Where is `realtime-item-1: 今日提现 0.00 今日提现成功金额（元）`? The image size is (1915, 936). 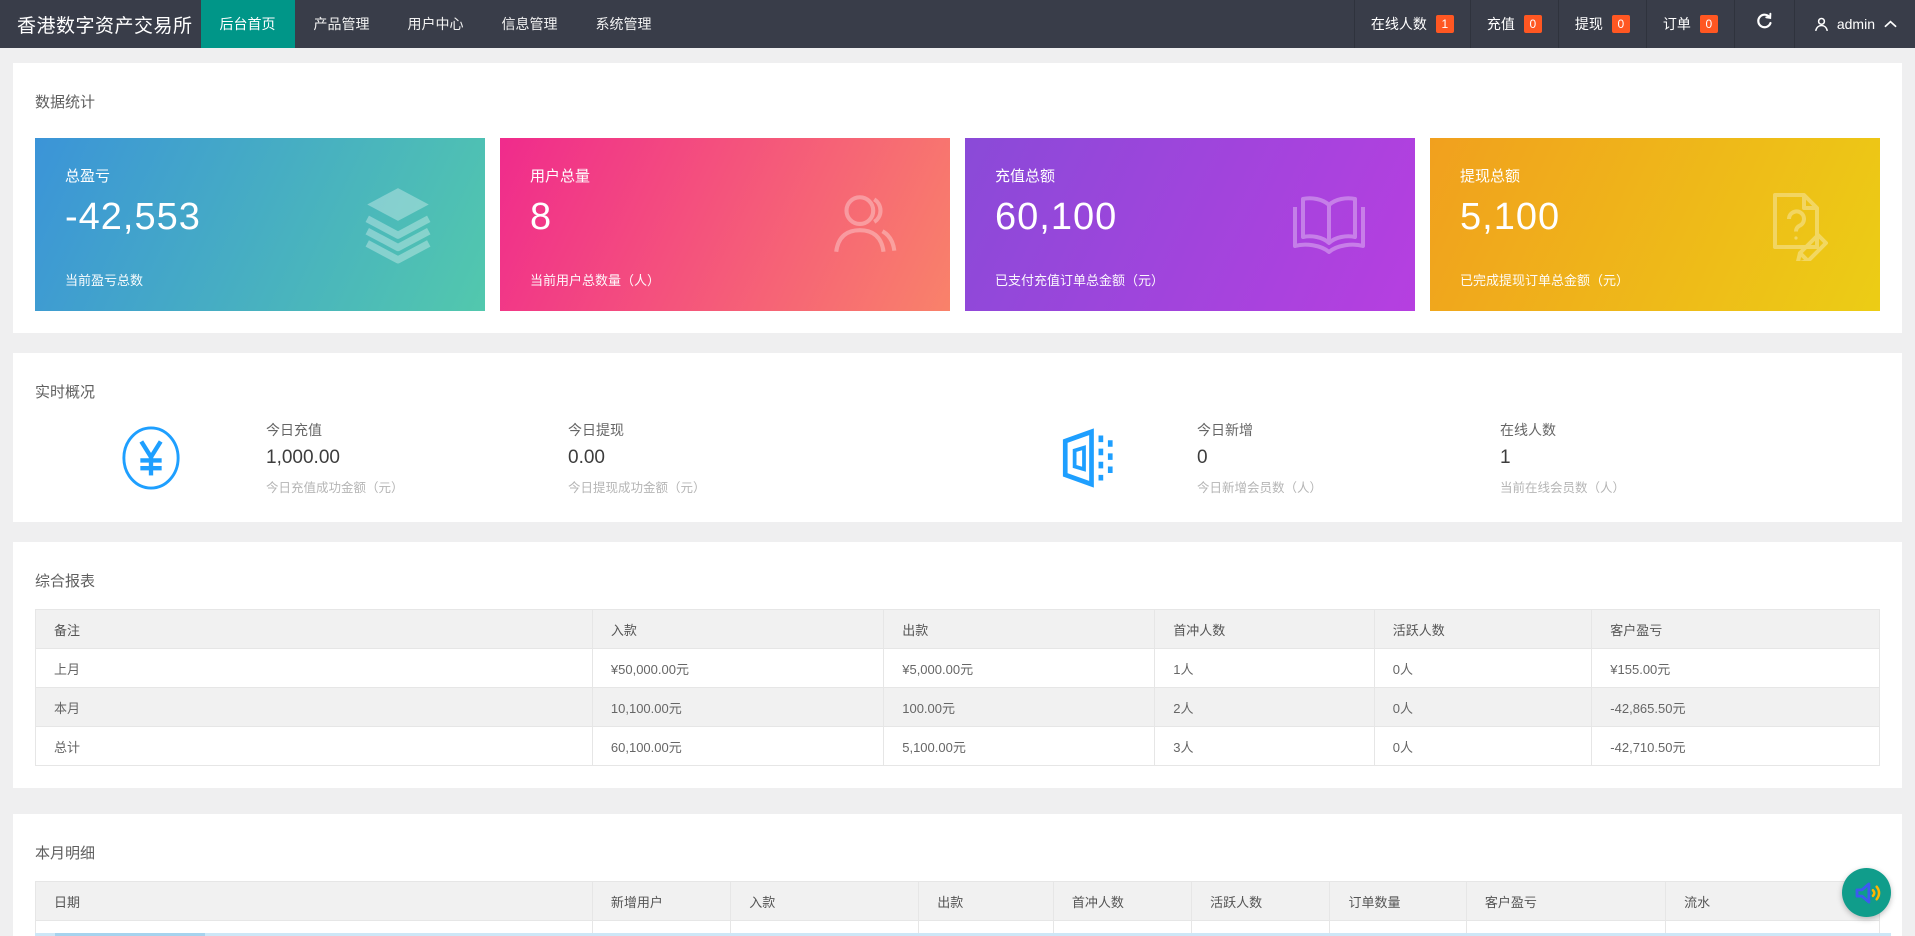 realtime-item-1: 今日提现 0.00 今日提现成功金额（元） is located at coordinates (811, 458).